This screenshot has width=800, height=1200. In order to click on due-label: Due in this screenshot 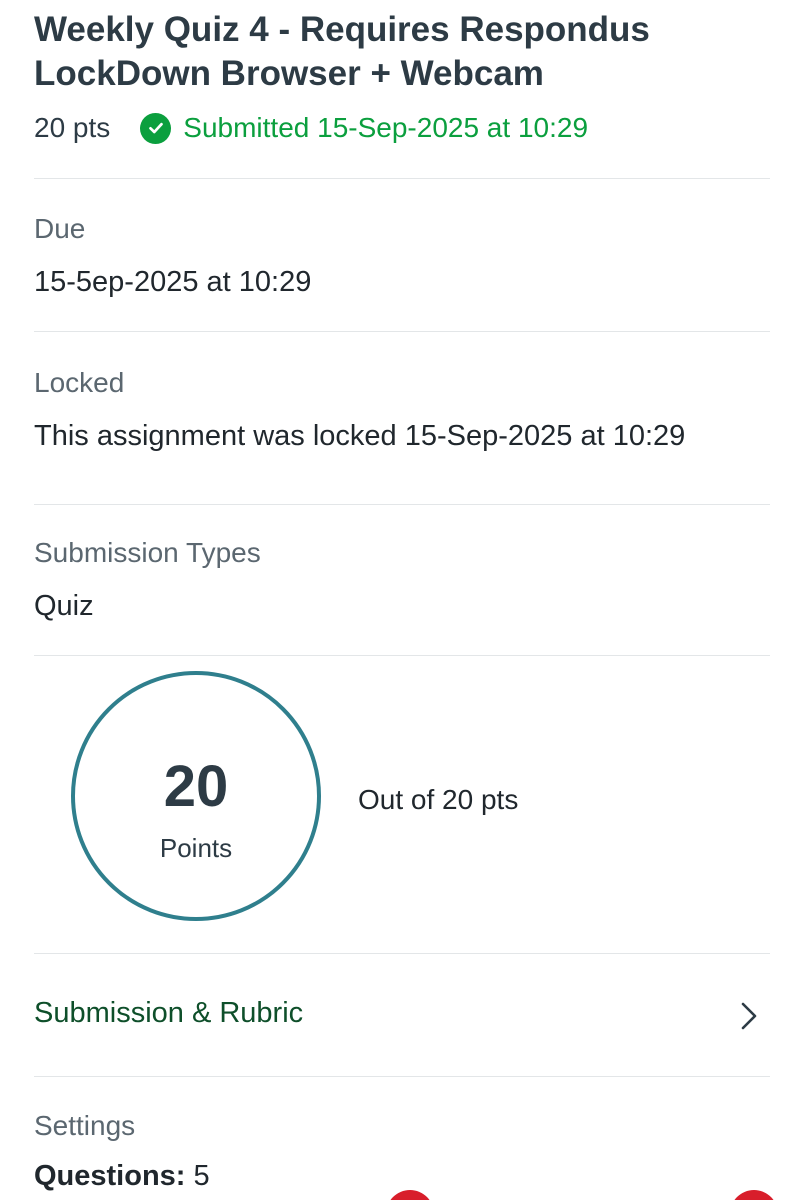, I will do `click(60, 228)`.